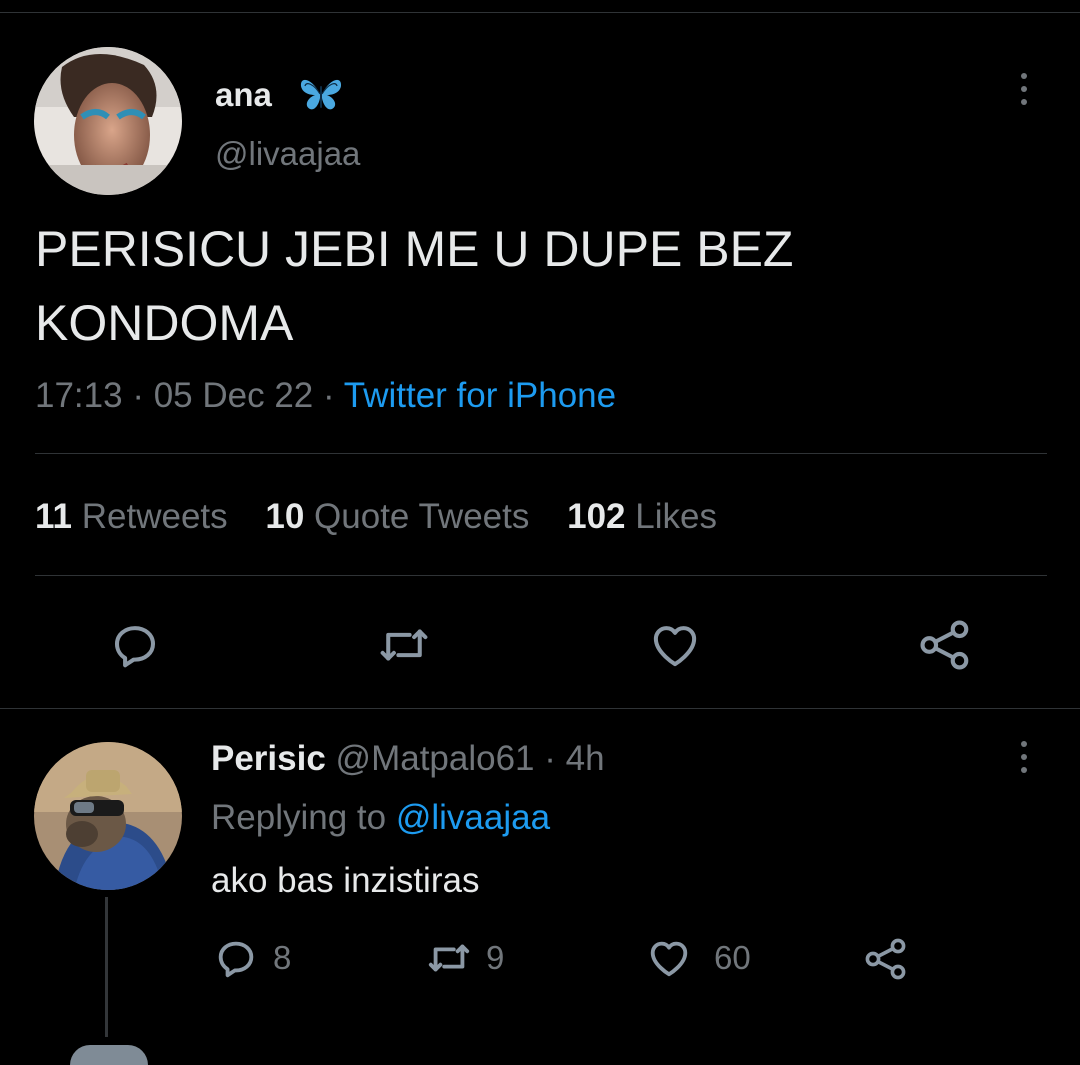 Image resolution: width=1080 pixels, height=1065 pixels. What do you see at coordinates (282, 957) in the screenshot?
I see `reply-count: 8` at bounding box center [282, 957].